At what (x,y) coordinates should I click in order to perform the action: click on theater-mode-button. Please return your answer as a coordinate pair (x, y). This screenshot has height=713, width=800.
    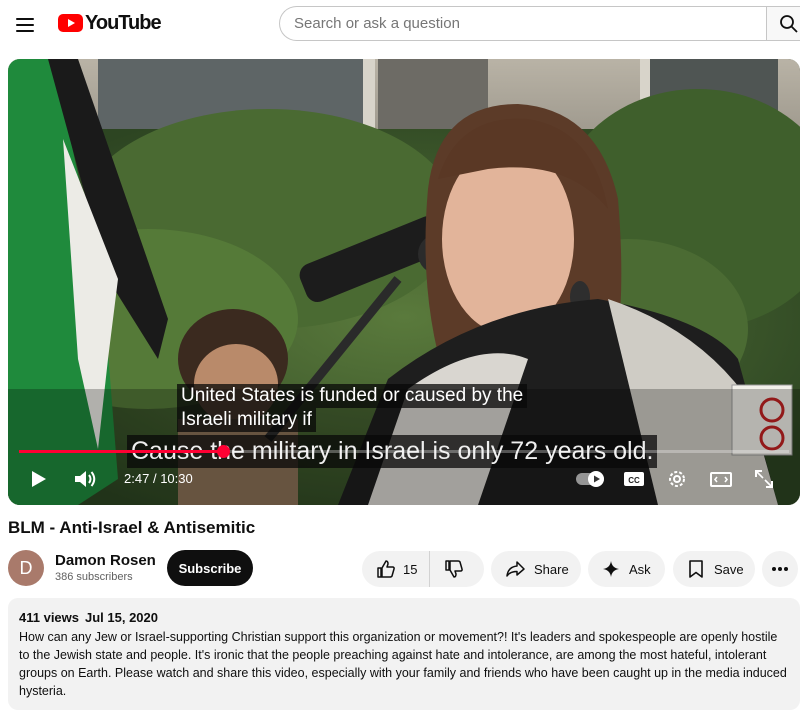
    Looking at the image, I should click on (721, 479).